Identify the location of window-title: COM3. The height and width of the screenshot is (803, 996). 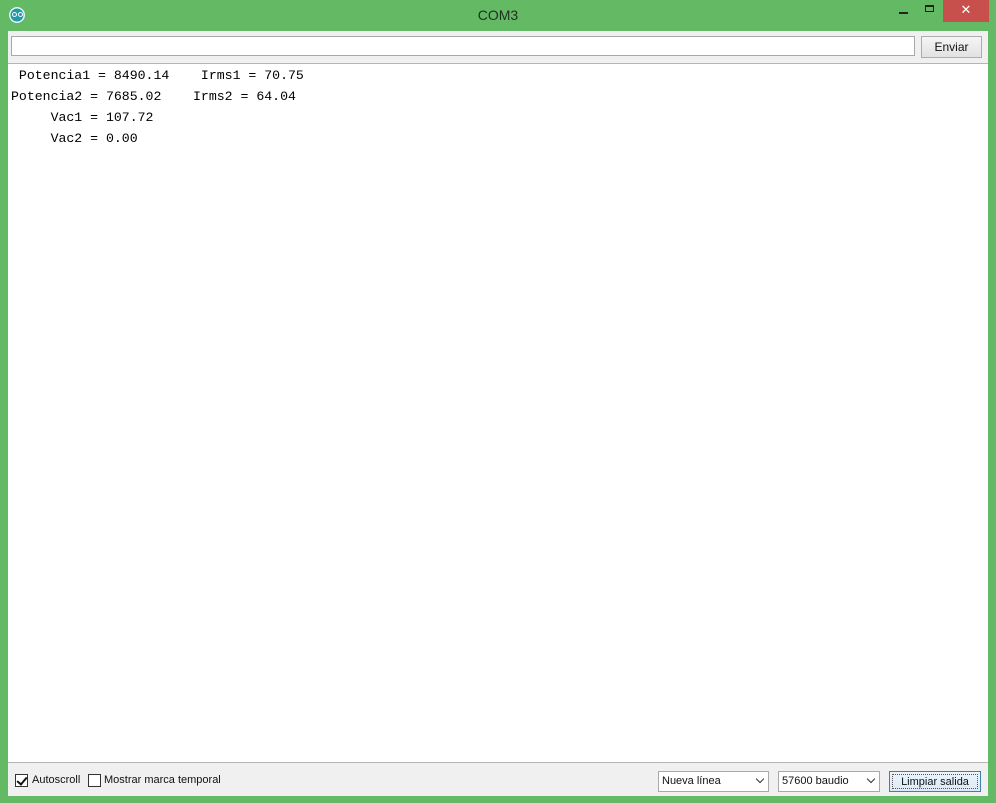
(498, 15).